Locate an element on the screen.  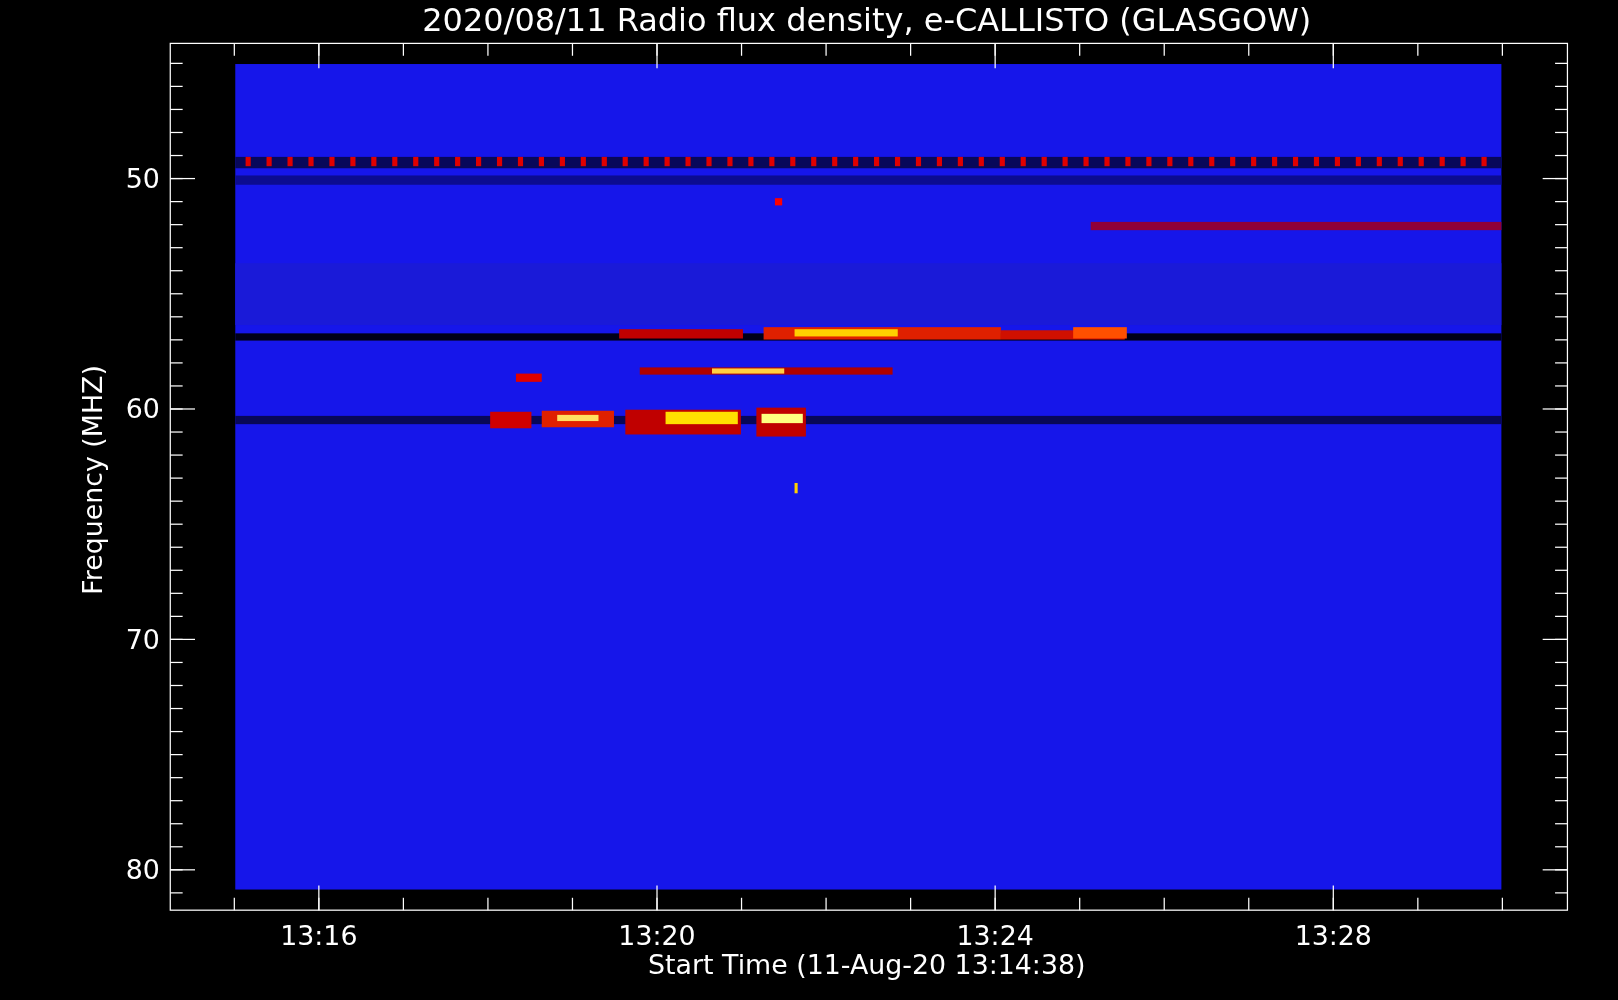
x-tick-label: 13:28 is located at coordinates (1333, 936).